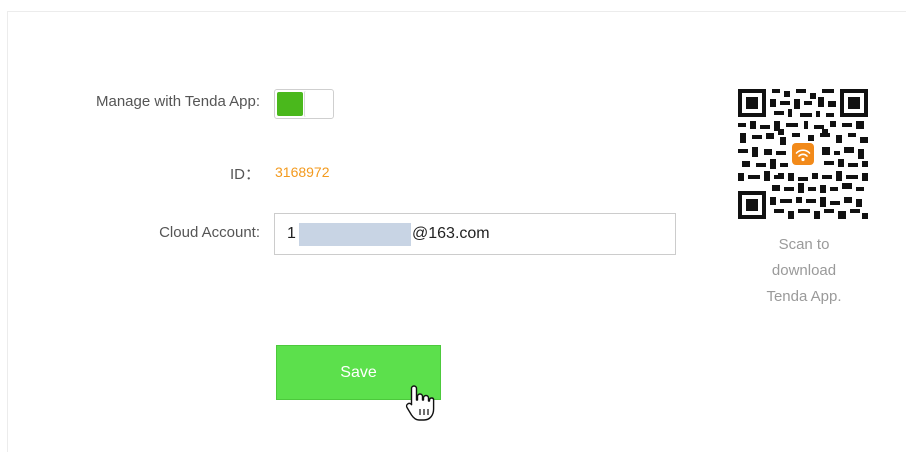 This screenshot has width=906, height=452. I want to click on cloud-account-prefix: 1, so click(291, 233).